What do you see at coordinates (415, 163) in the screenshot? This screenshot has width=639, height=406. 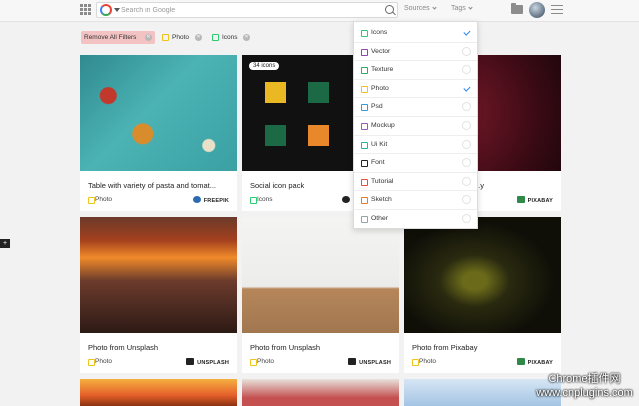 I see `dropdown-item-font: Font` at bounding box center [415, 163].